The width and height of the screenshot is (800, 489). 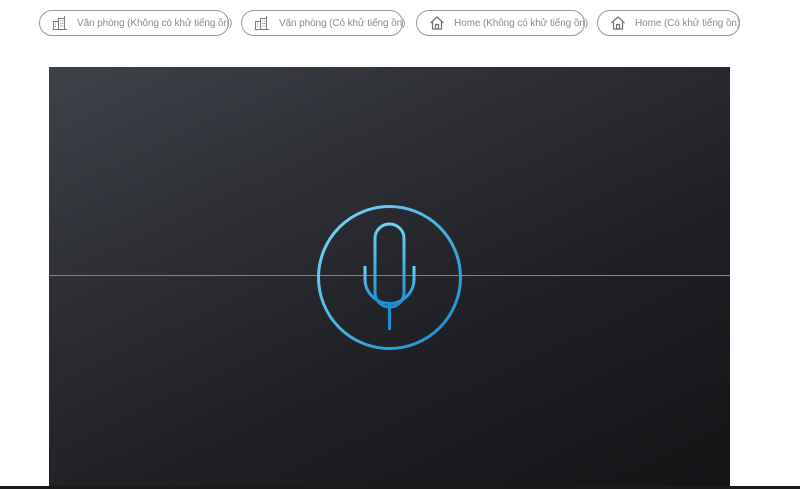 I want to click on tab-label: Văn phòng (Không có khử tiếng ồn), so click(x=155, y=23).